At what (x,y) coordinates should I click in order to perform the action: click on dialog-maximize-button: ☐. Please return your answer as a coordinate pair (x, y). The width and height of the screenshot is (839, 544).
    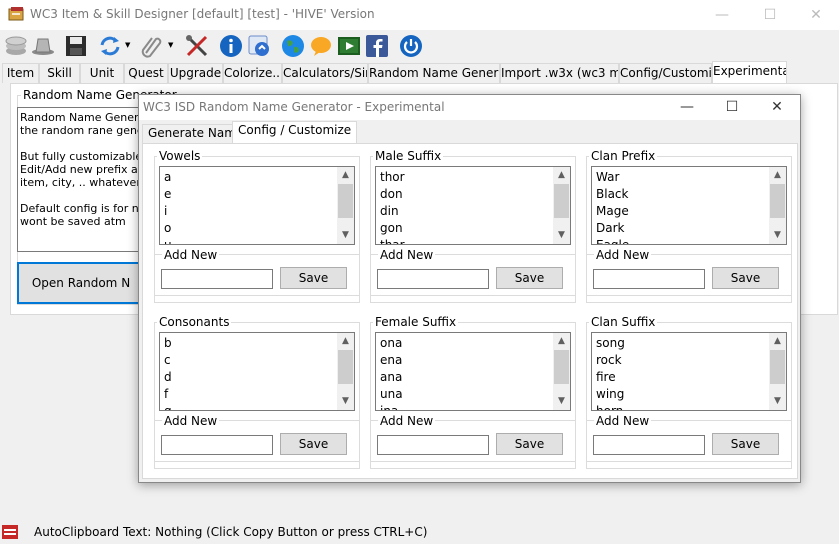
    Looking at the image, I should click on (732, 107).